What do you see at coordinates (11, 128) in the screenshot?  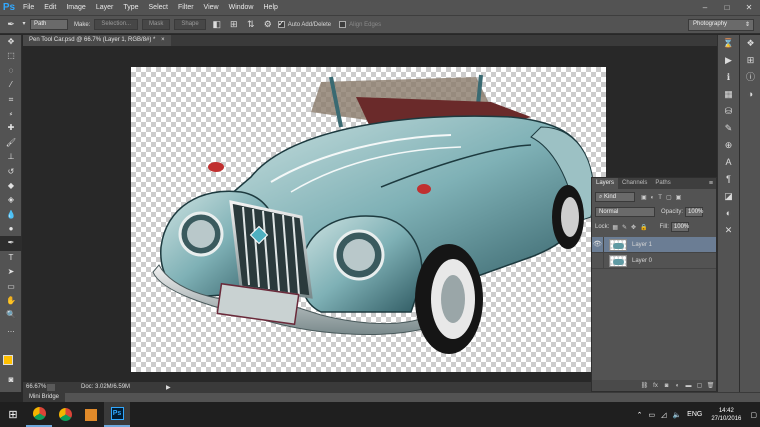 I see `healing-brush-tool-icon: ✚` at bounding box center [11, 128].